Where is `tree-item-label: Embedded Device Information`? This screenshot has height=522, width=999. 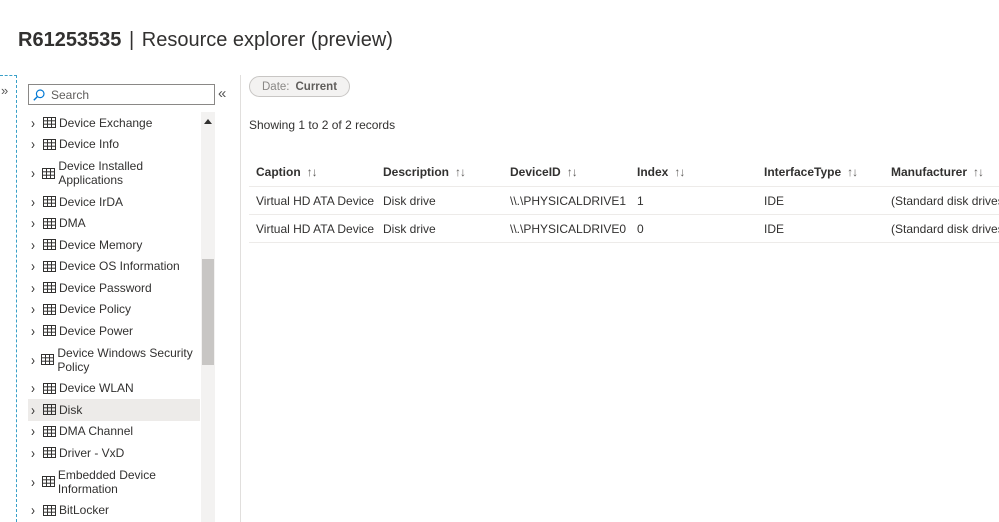
tree-item-label: Embedded Device Information is located at coordinates (106, 481).